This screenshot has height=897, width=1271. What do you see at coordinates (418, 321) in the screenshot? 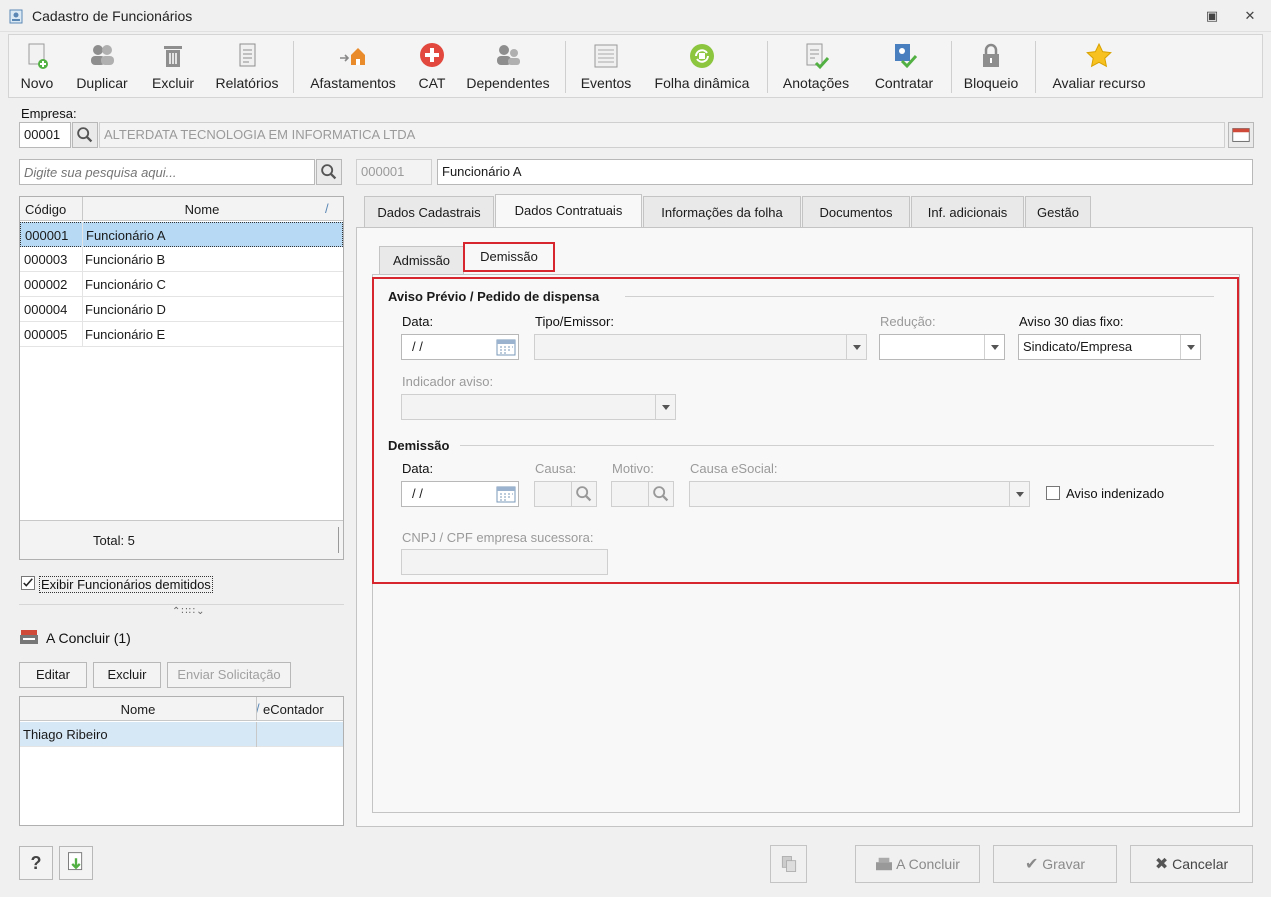
I see `aviso-data-label: Data:` at bounding box center [418, 321].